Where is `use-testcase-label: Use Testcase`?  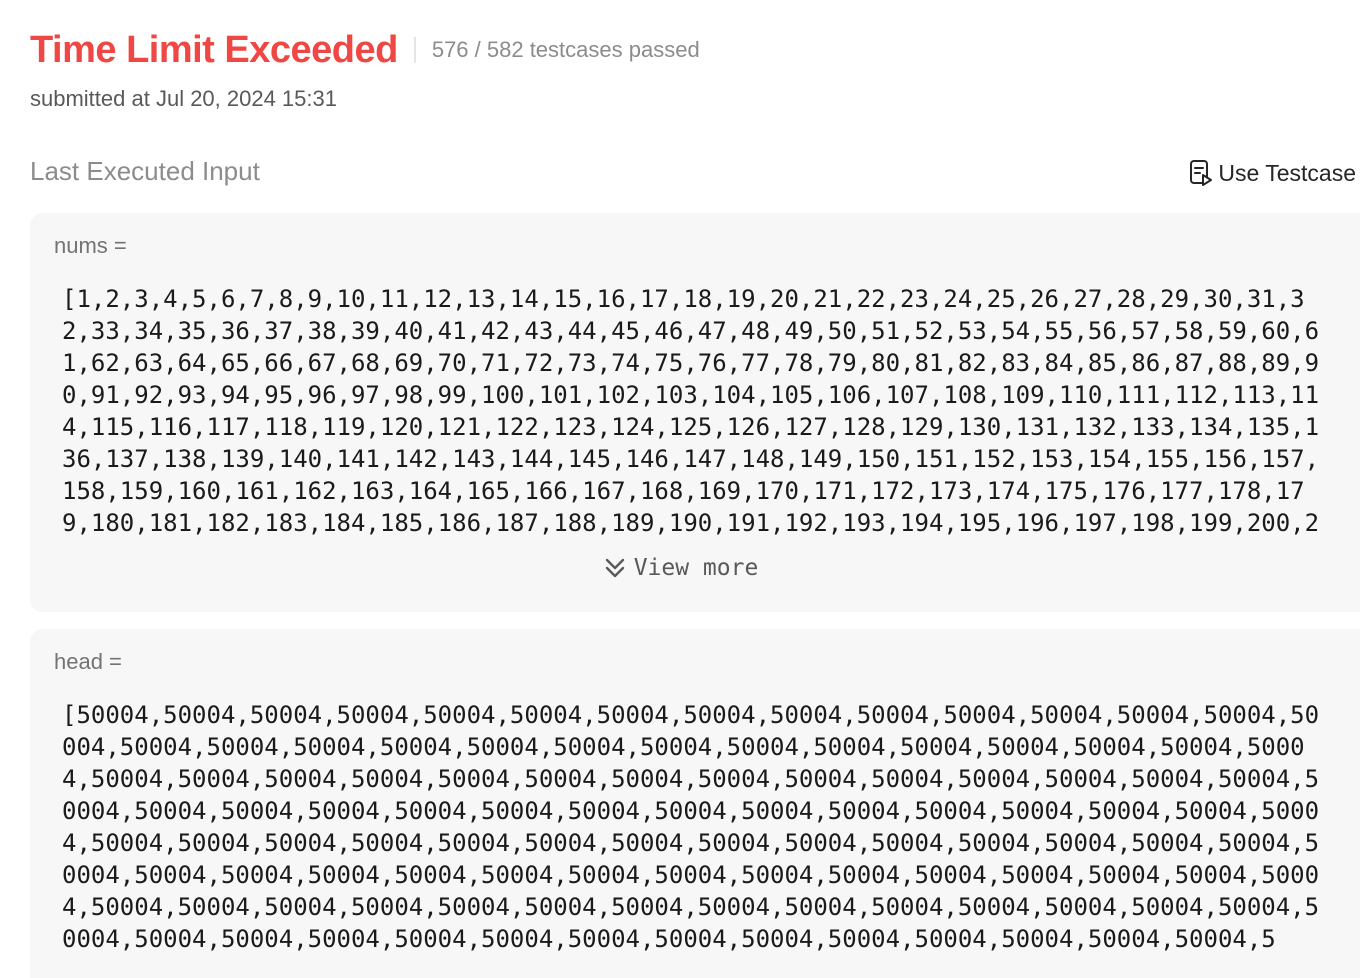 use-testcase-label: Use Testcase is located at coordinates (1287, 173).